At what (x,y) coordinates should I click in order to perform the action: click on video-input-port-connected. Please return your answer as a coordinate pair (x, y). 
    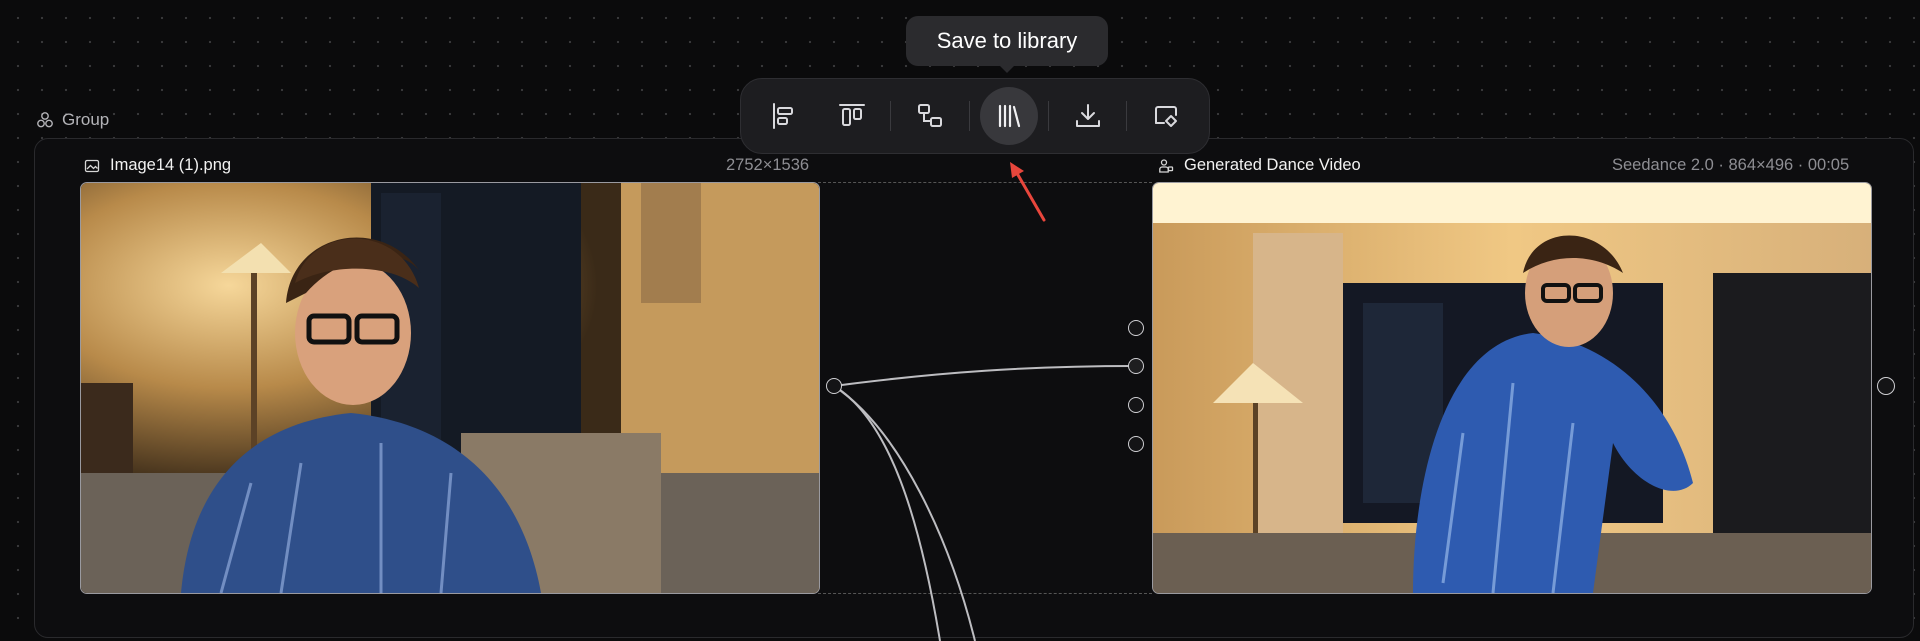
    Looking at the image, I should click on (1136, 366).